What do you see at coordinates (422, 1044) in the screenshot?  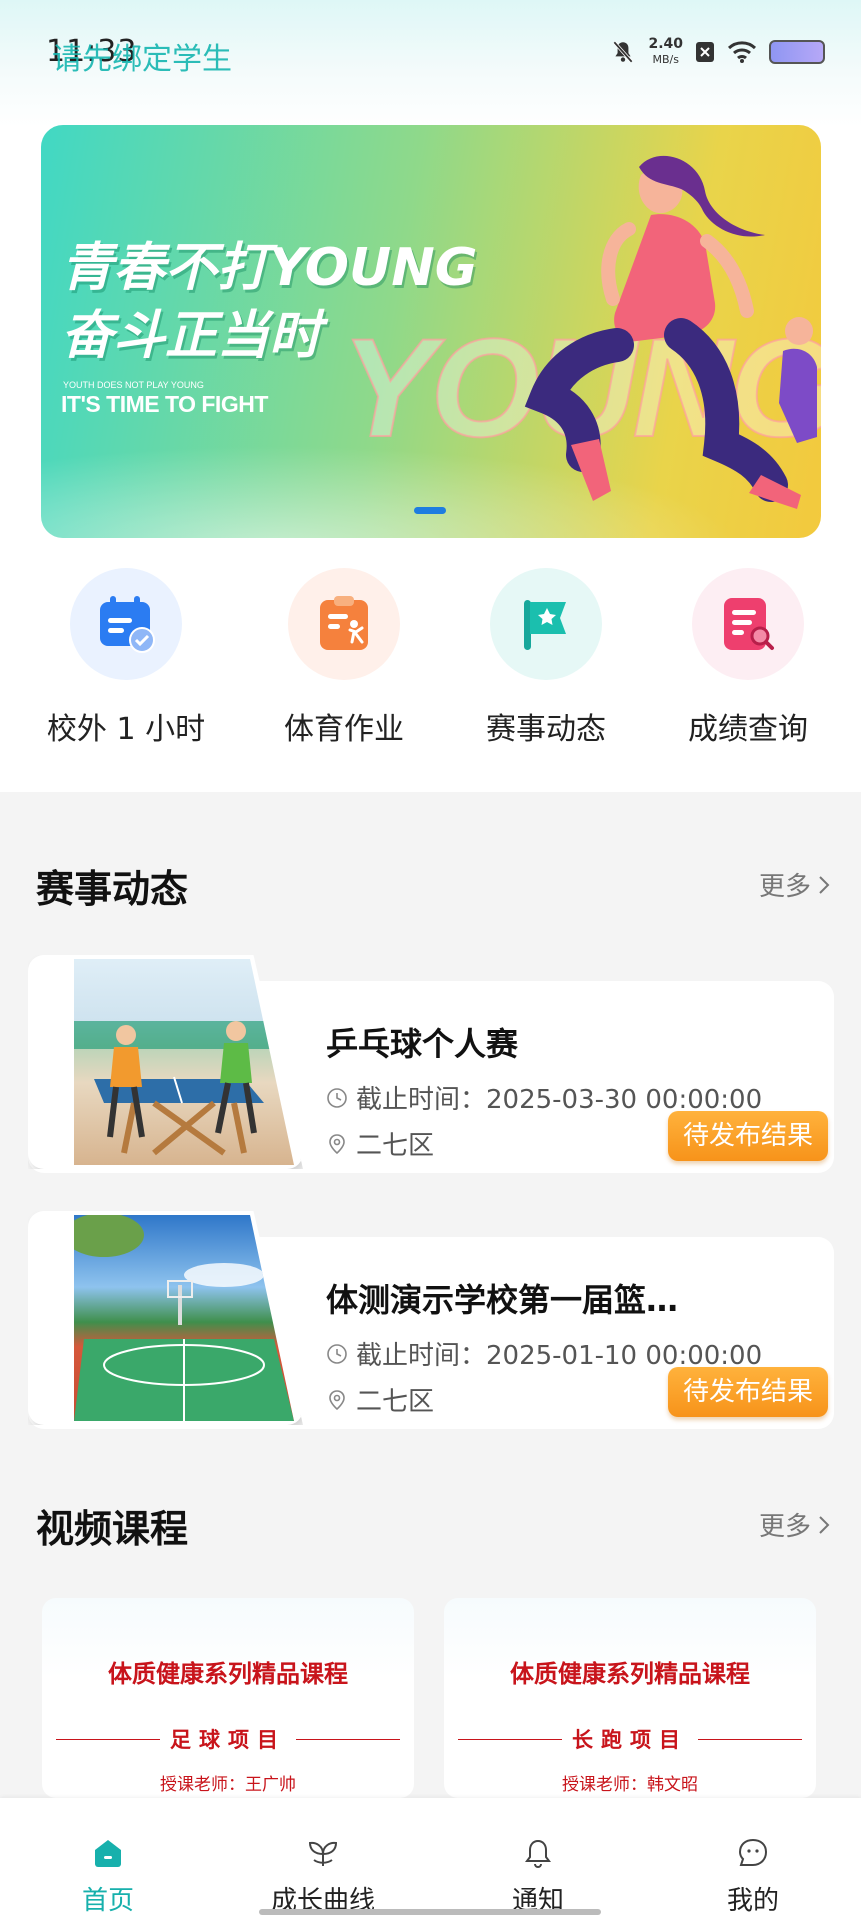 I see `event-title: 乒乓球个人赛` at bounding box center [422, 1044].